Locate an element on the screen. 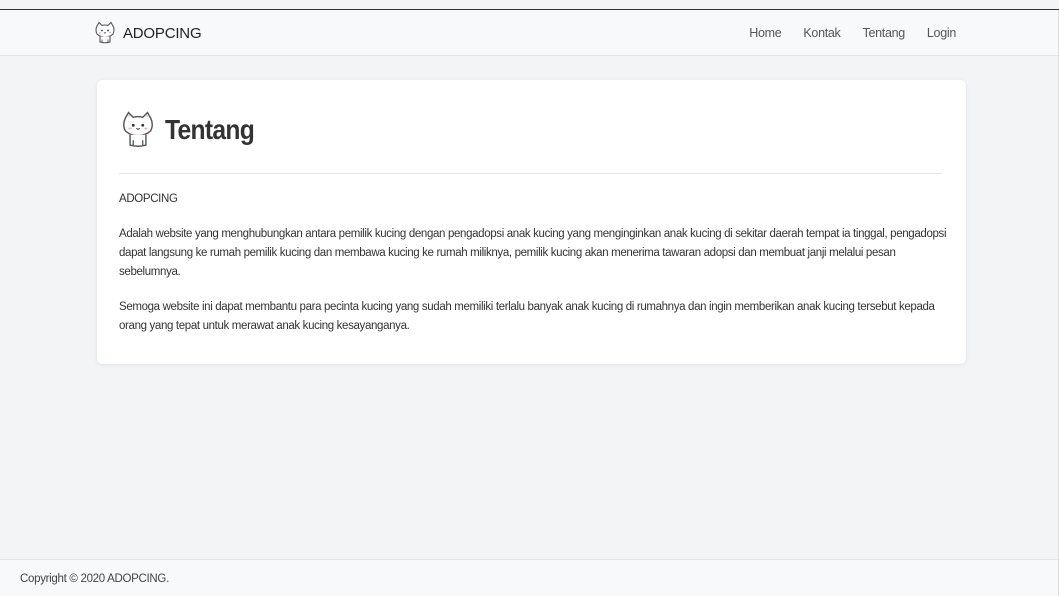 Image resolution: width=1059 pixels, height=596 pixels. navbar-brand: ADOPCING is located at coordinates (147, 33).